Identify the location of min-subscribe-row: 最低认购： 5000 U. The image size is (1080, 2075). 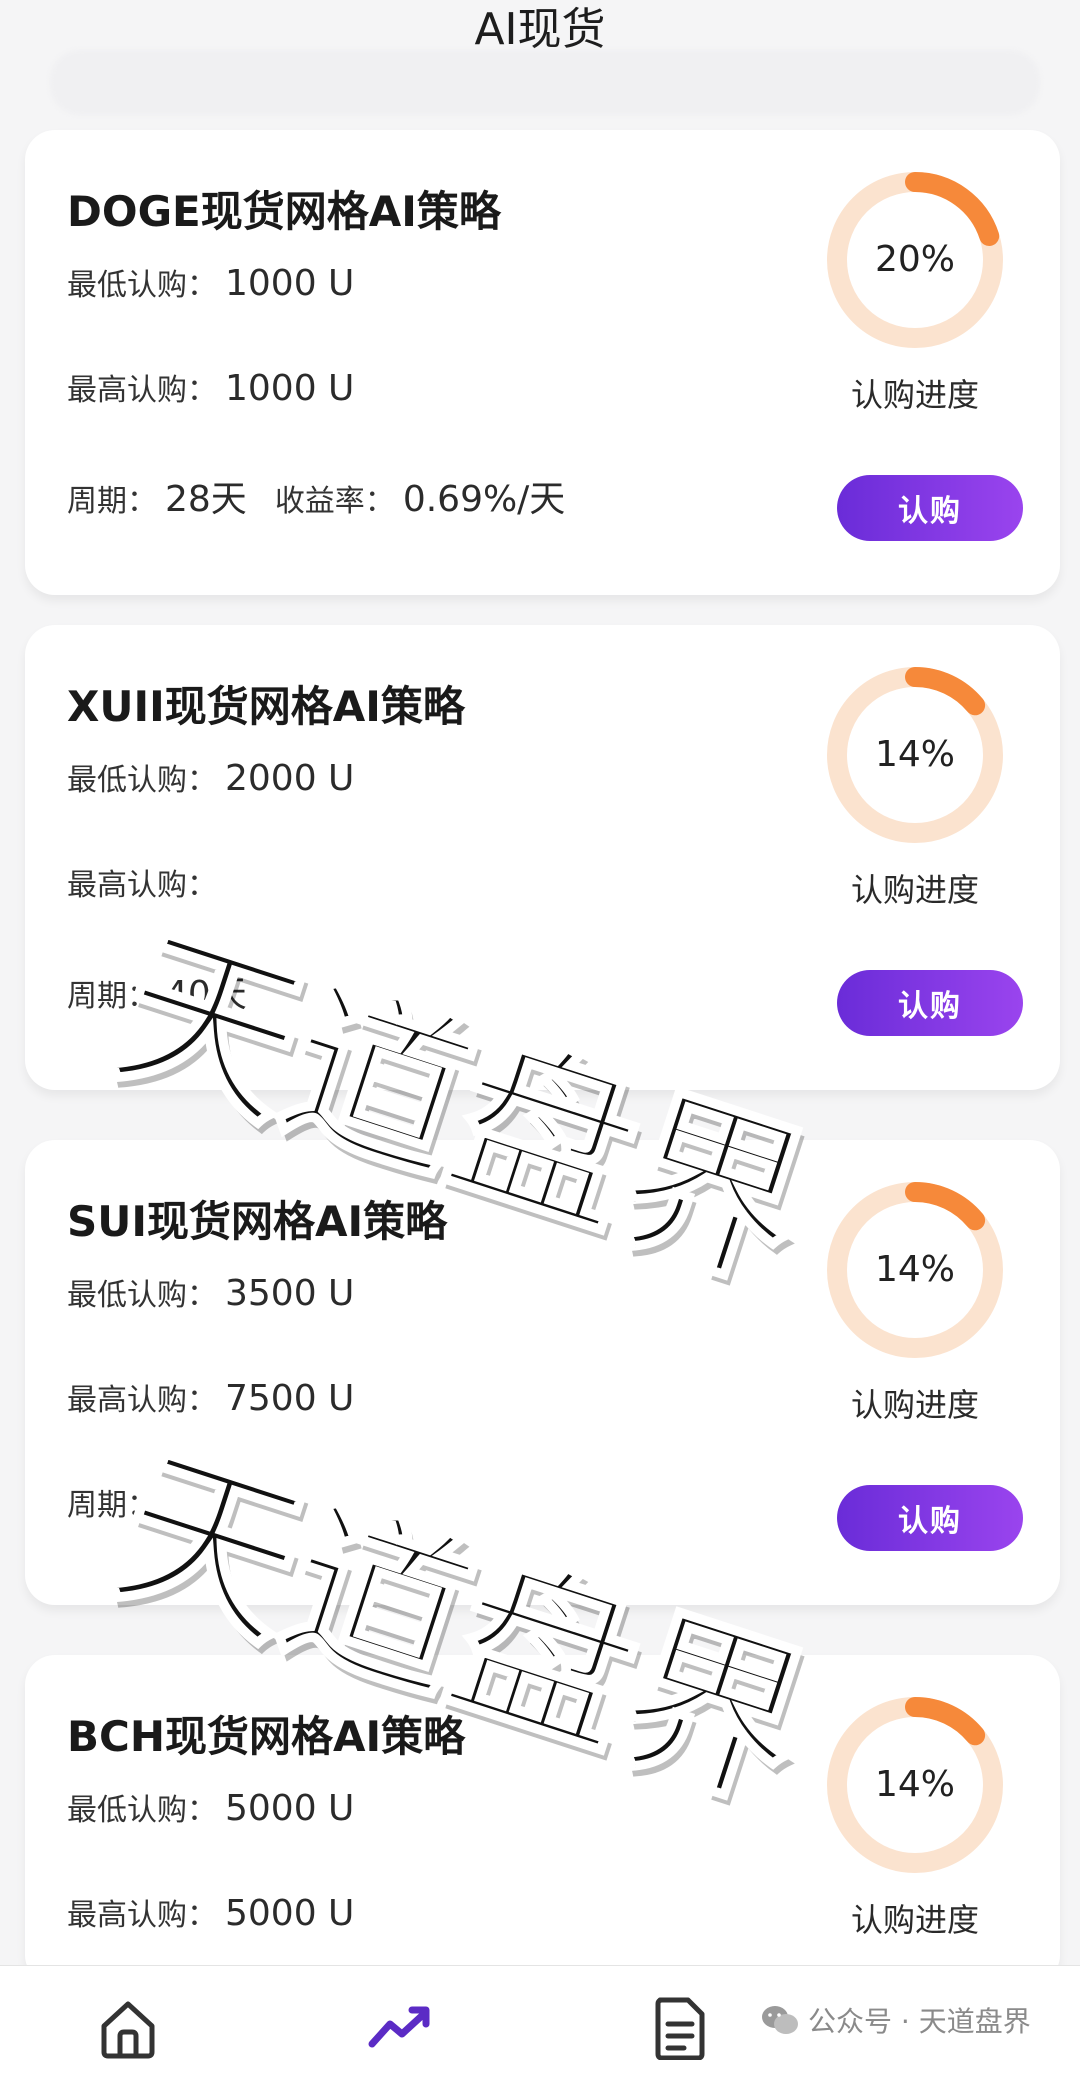
(210, 1807).